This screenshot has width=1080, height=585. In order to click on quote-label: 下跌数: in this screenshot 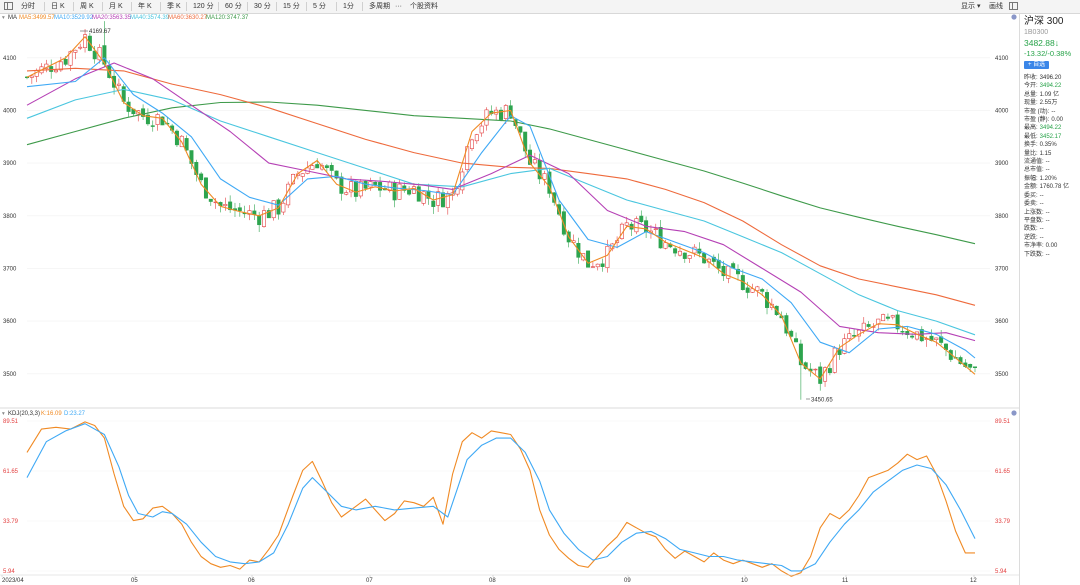, I will do `click(1034, 254)`.